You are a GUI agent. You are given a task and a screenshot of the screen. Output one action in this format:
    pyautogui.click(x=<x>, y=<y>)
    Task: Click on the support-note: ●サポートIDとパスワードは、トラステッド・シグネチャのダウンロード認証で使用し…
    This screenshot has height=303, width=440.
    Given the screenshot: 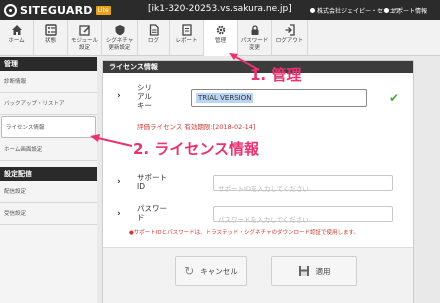 What is the action you would take?
    pyautogui.click(x=244, y=233)
    